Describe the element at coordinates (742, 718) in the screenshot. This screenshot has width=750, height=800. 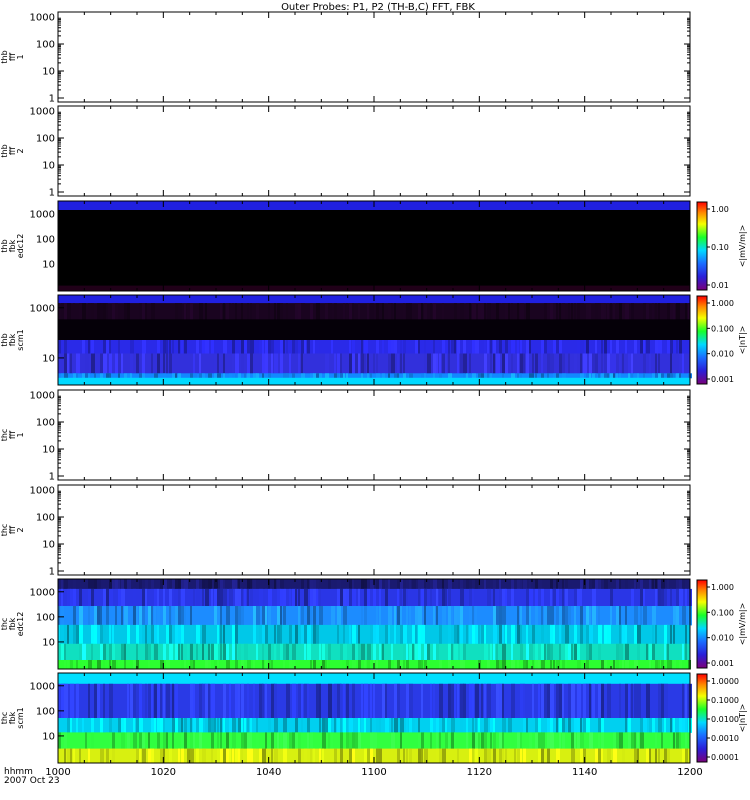
I see `colorbar-label: <|nT|>` at that location.